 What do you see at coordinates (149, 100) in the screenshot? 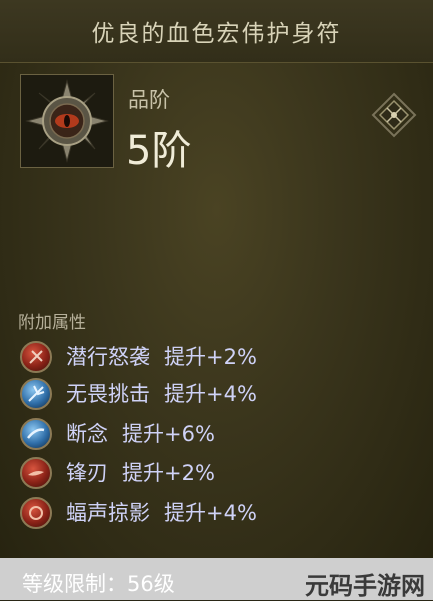
I see `grade-label: 品阶` at bounding box center [149, 100].